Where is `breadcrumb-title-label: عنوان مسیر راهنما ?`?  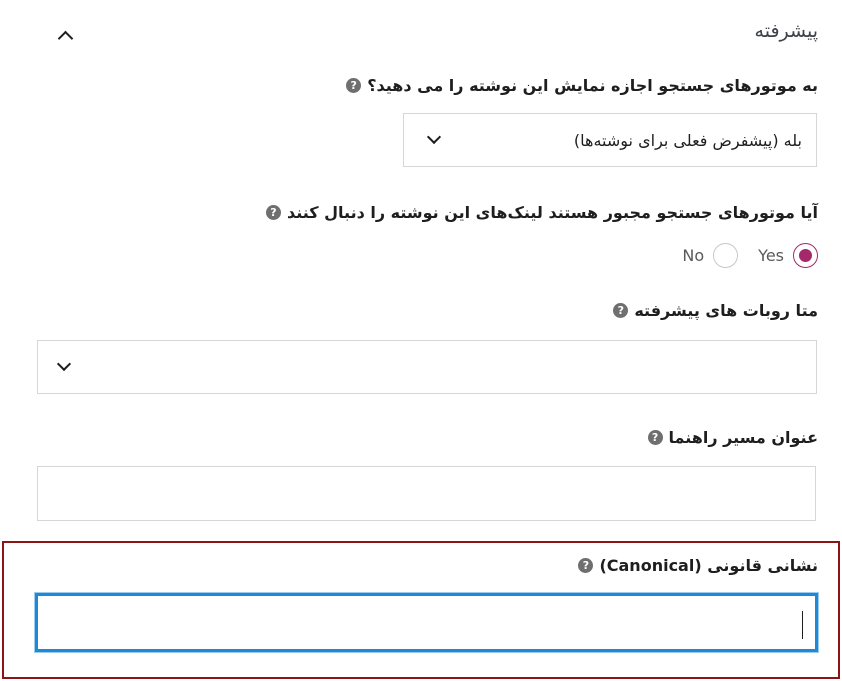 breadcrumb-title-label: عنوان مسیر راهنما ? is located at coordinates (733, 437).